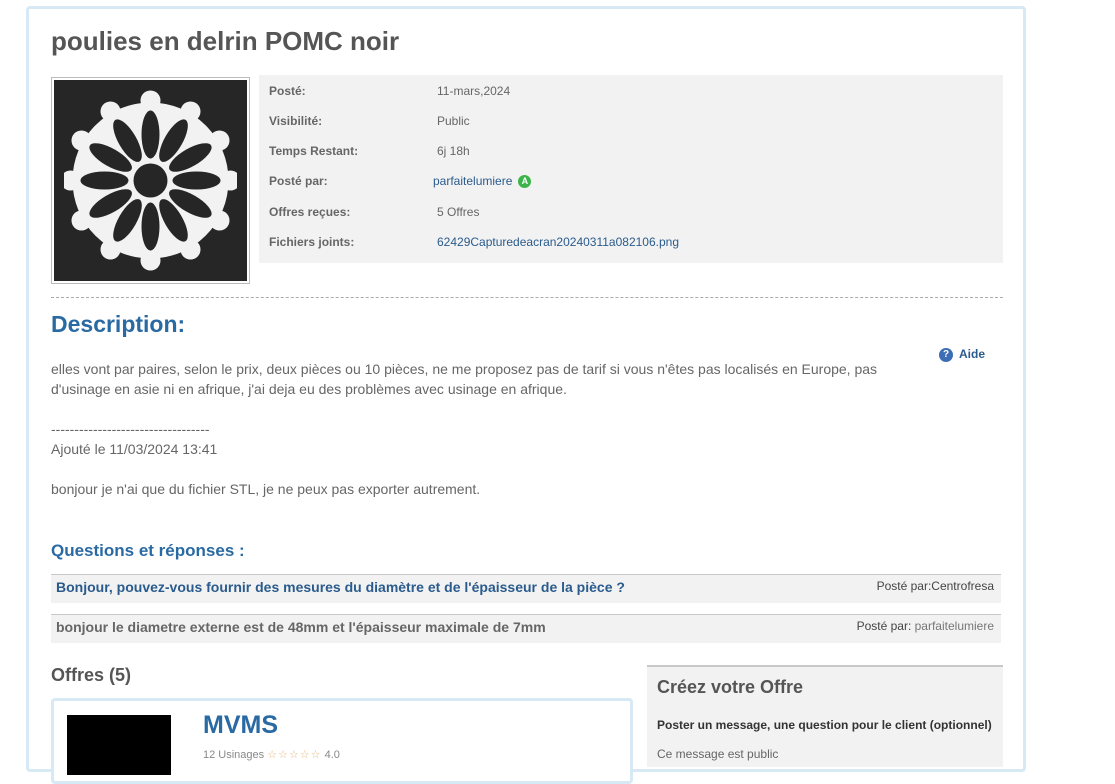 This screenshot has height=784, width=1115. What do you see at coordinates (962, 586) in the screenshot?
I see `qa-question-by: Centrofresa` at bounding box center [962, 586].